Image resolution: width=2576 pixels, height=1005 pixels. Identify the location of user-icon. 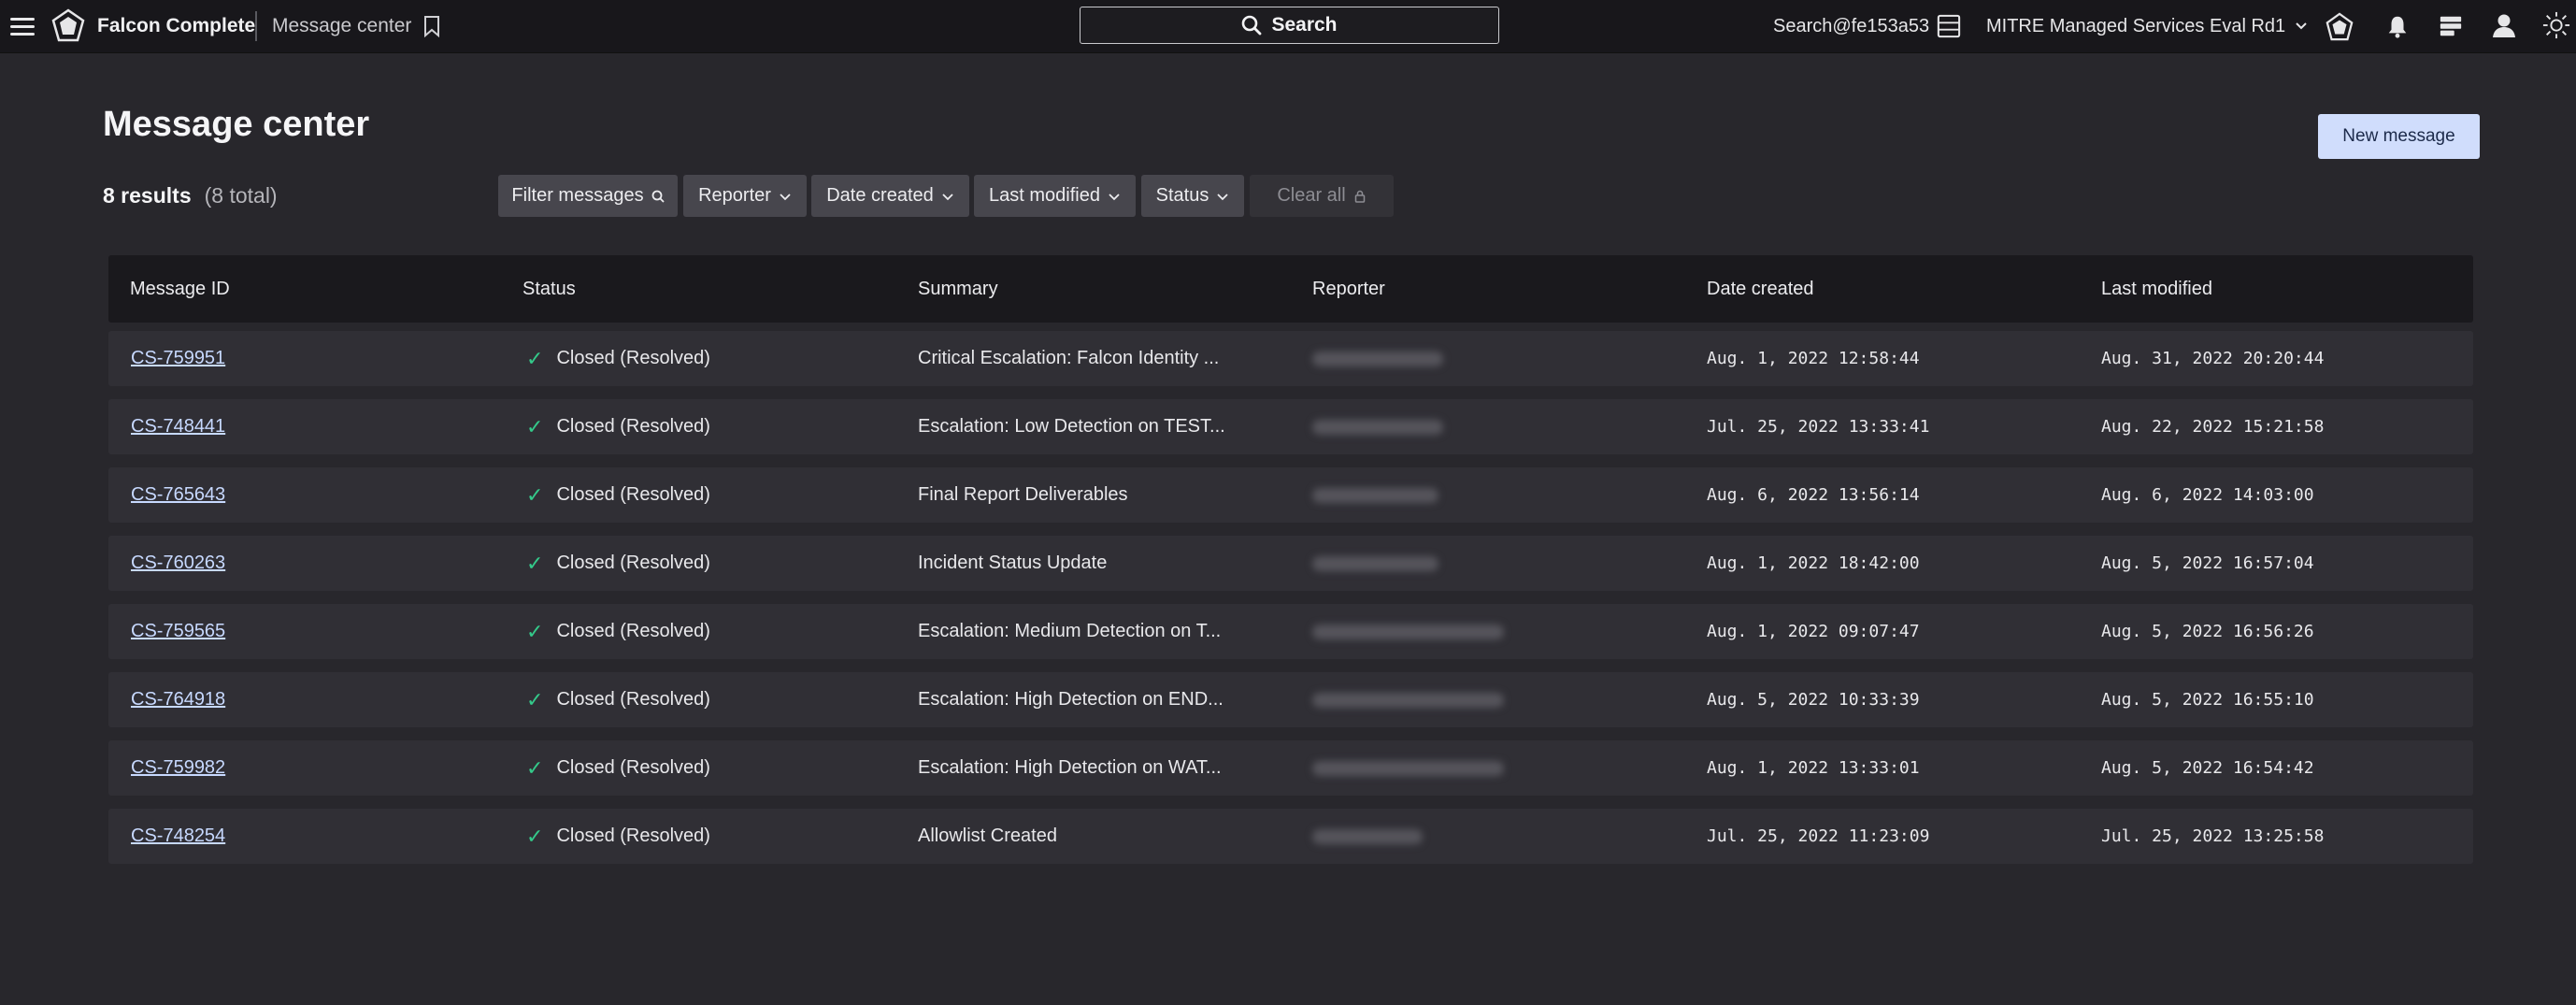
(2504, 25).